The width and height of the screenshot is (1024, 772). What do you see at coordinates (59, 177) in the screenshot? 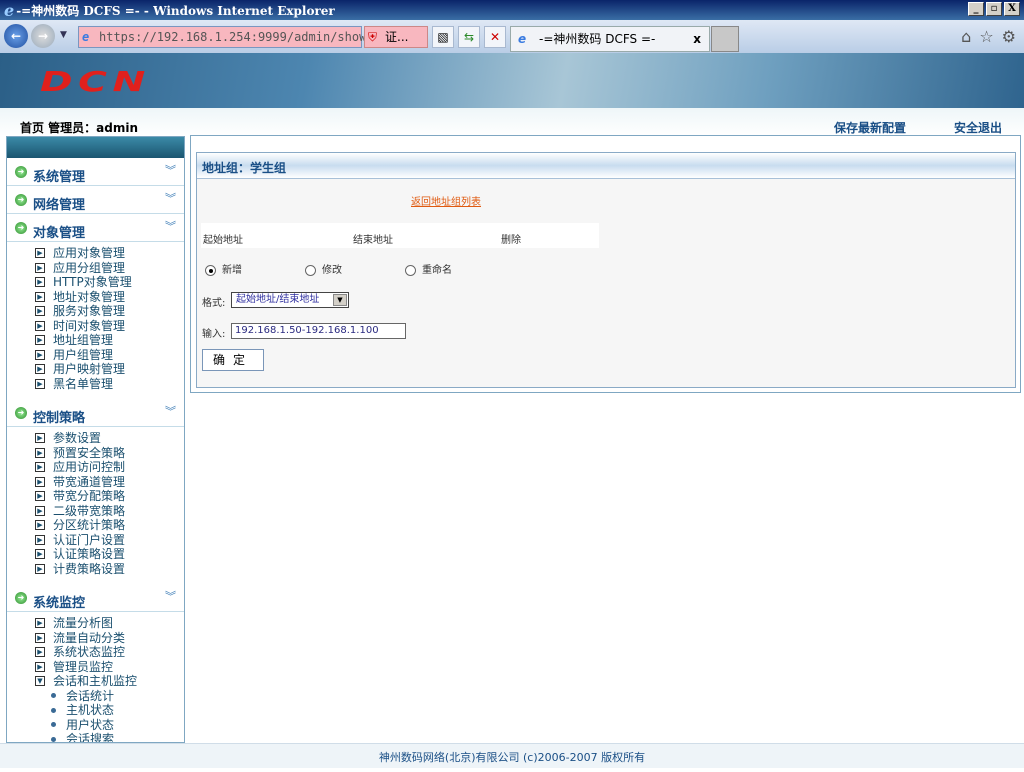
I see `section-label: 系统管理` at bounding box center [59, 177].